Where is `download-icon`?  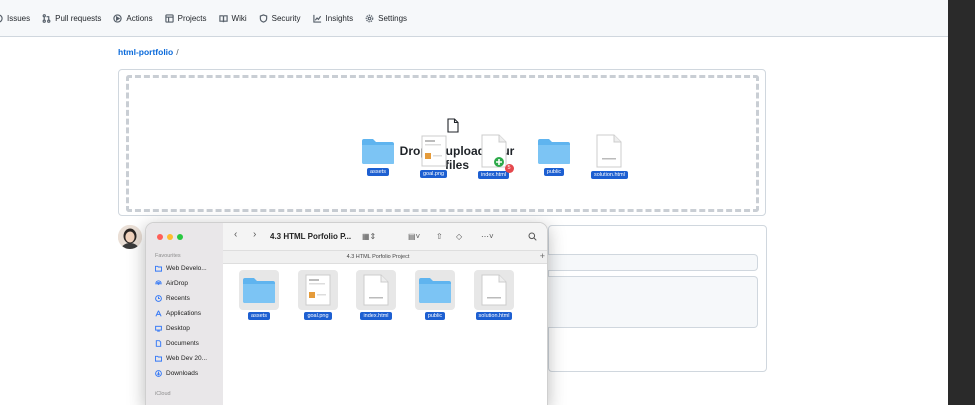
download-icon is located at coordinates (158, 373).